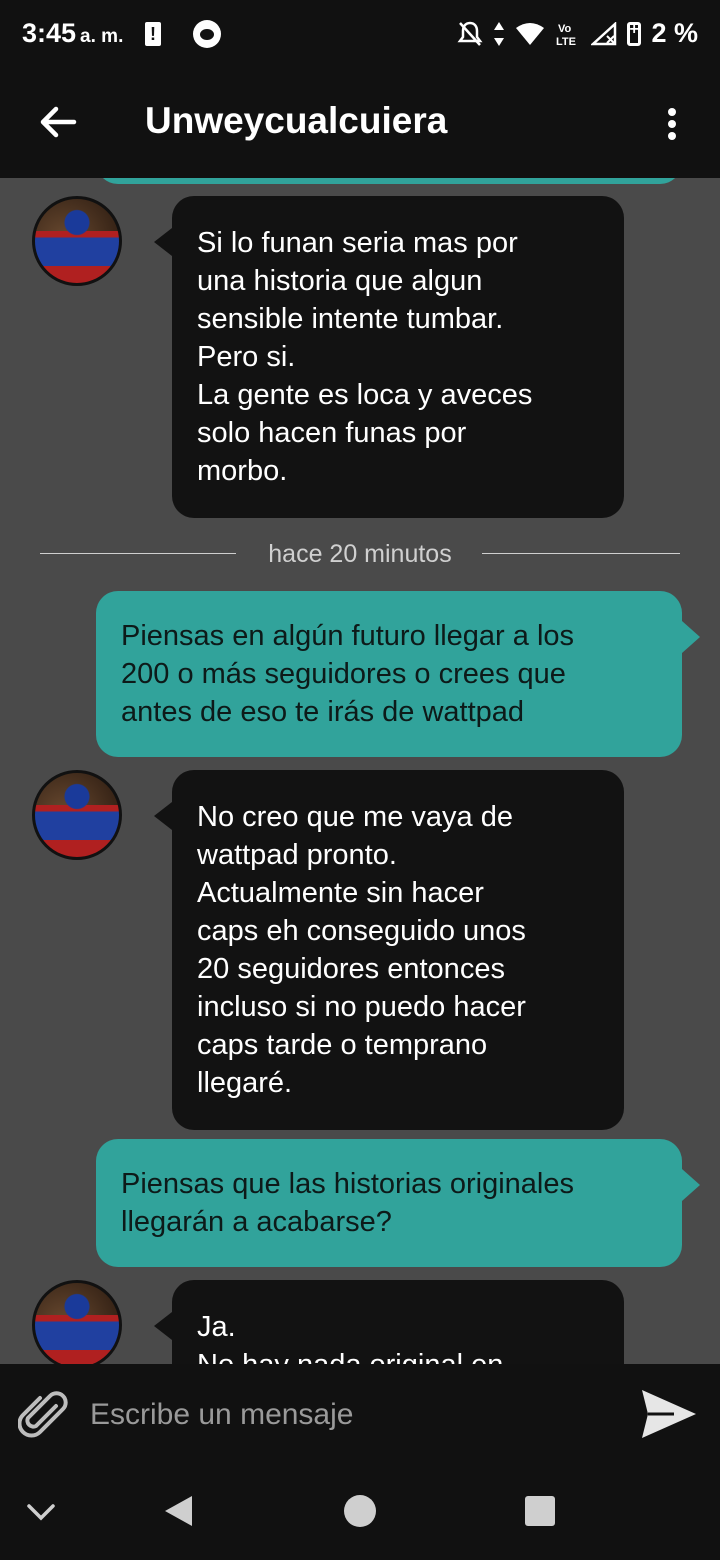  I want to click on paperclip-icon, so click(44, 1416).